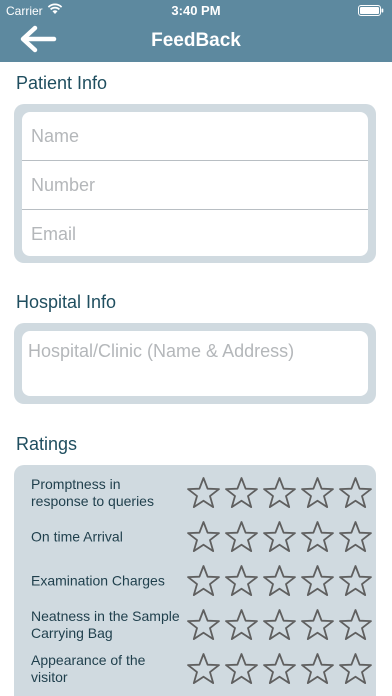 The height and width of the screenshot is (696, 392). What do you see at coordinates (88, 668) in the screenshot?
I see `rating-label: Appearance of the visitor` at bounding box center [88, 668].